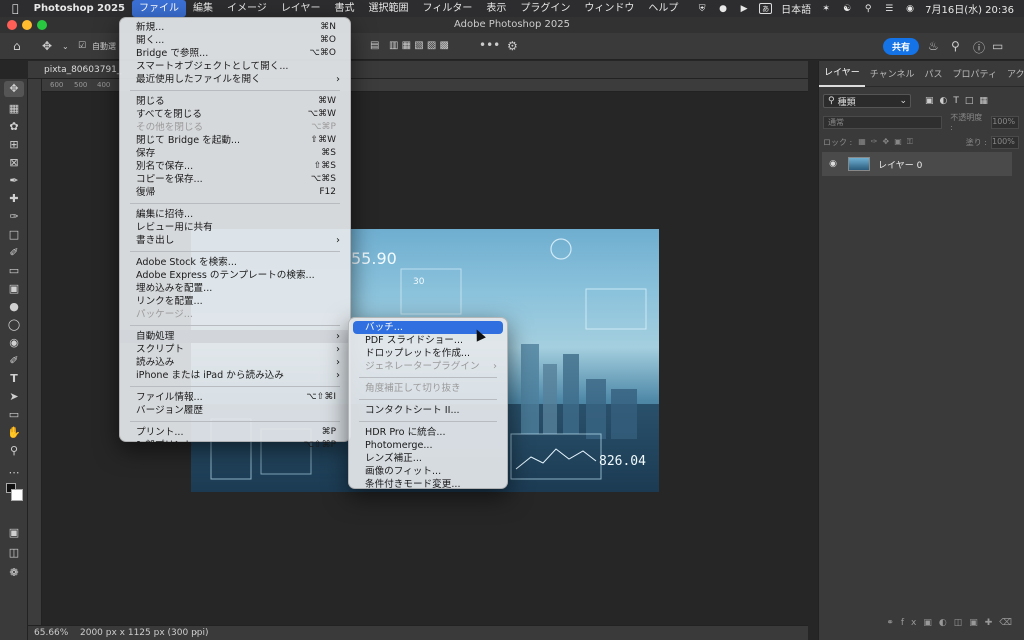 Image resolution: width=1024 pixels, height=640 pixels. I want to click on tab-properties: プロパティ, so click(974, 73).